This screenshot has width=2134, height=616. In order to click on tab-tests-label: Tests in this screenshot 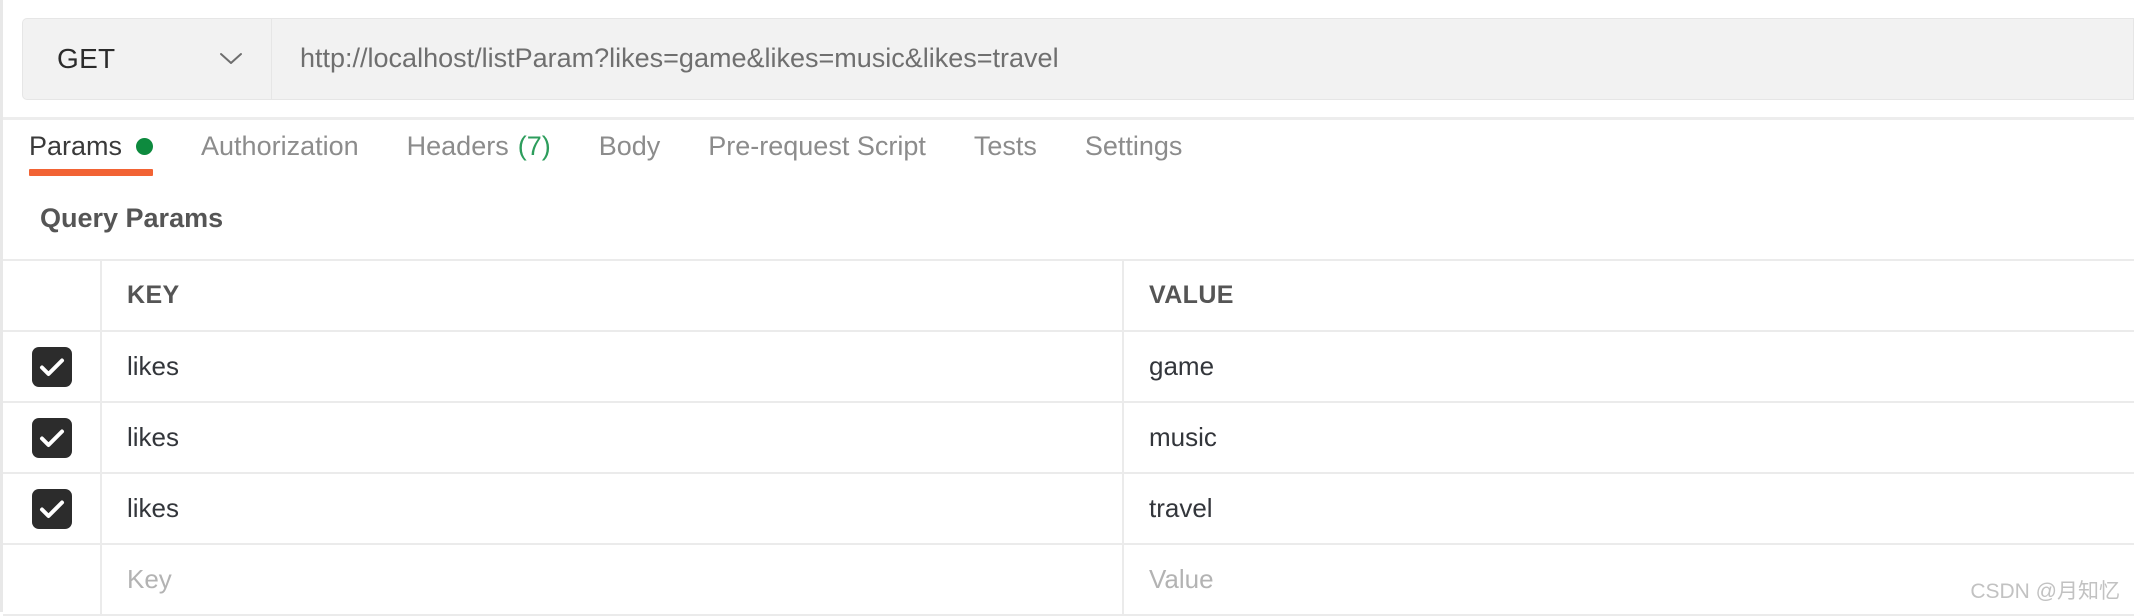, I will do `click(1005, 146)`.